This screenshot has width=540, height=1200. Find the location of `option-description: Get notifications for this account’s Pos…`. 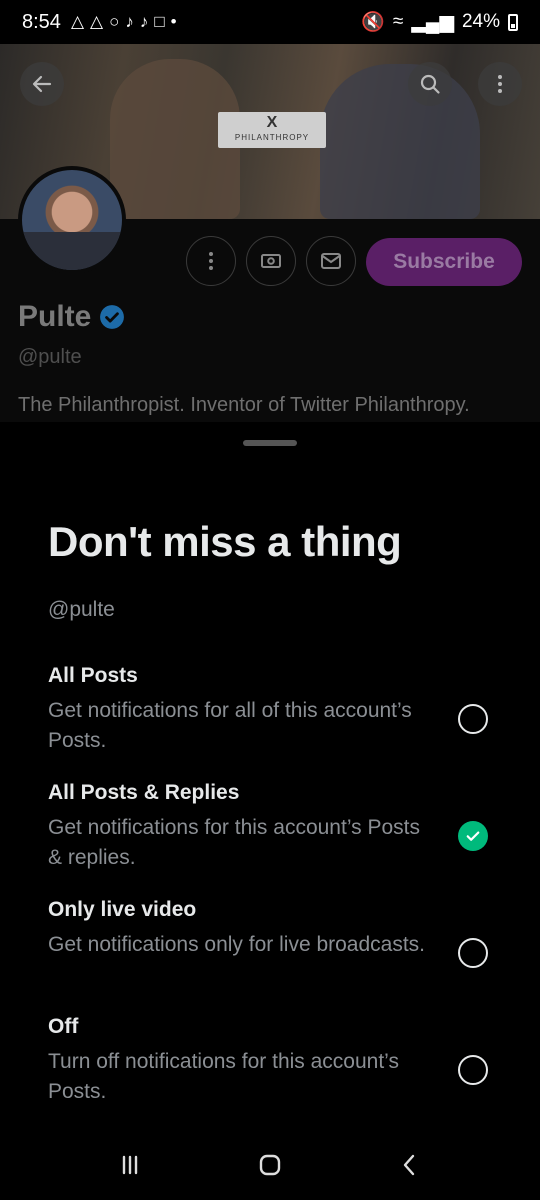

option-description: Get notifications for this account’s Pos… is located at coordinates (234, 842).